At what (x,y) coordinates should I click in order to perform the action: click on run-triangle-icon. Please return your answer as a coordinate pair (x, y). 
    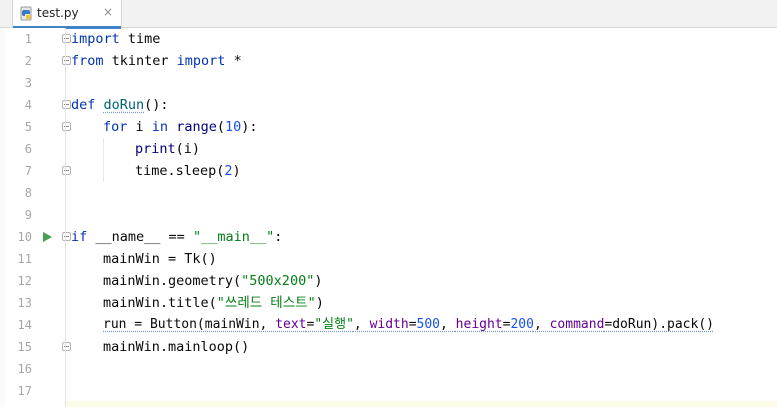
    Looking at the image, I should click on (47, 237).